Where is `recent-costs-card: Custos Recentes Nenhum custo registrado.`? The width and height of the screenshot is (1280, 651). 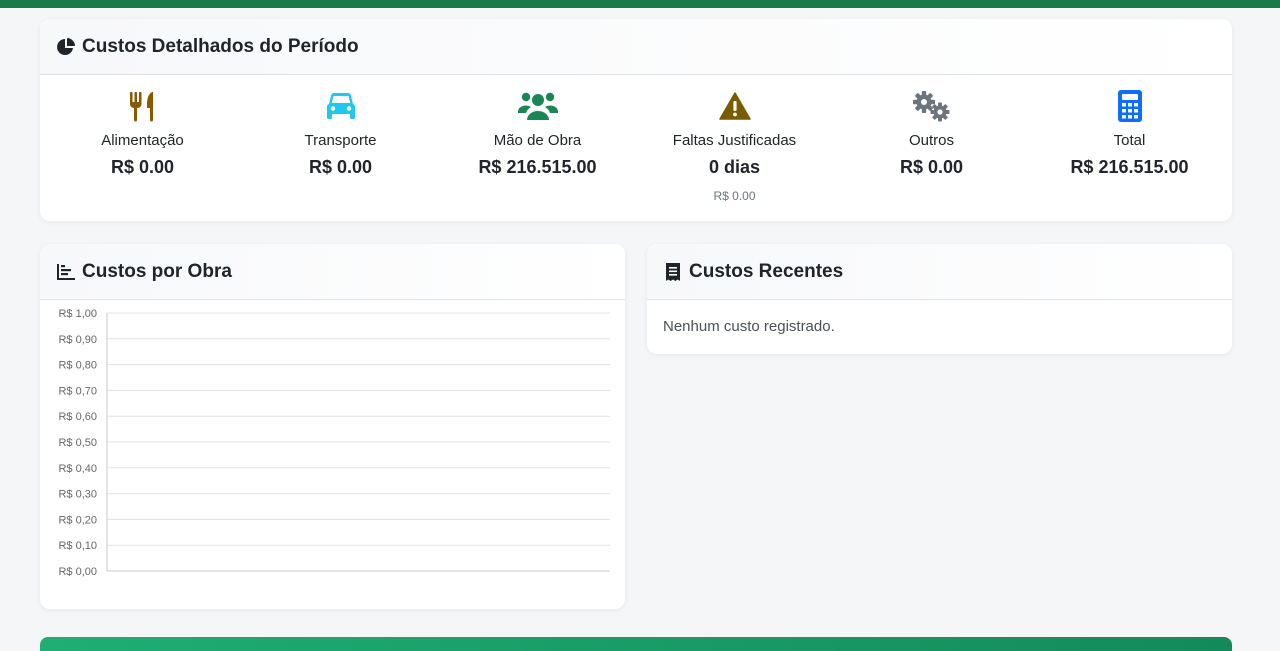
recent-costs-card: Custos Recentes Nenhum custo registrado. is located at coordinates (939, 299).